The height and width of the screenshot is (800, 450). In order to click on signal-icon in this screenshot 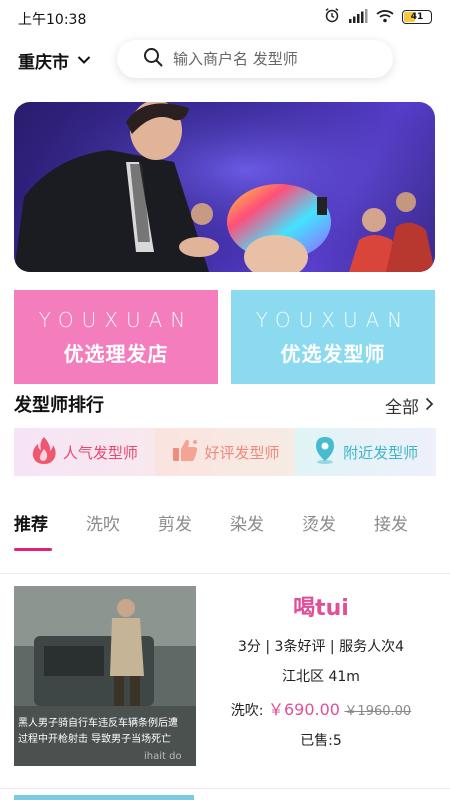, I will do `click(358, 17)`.